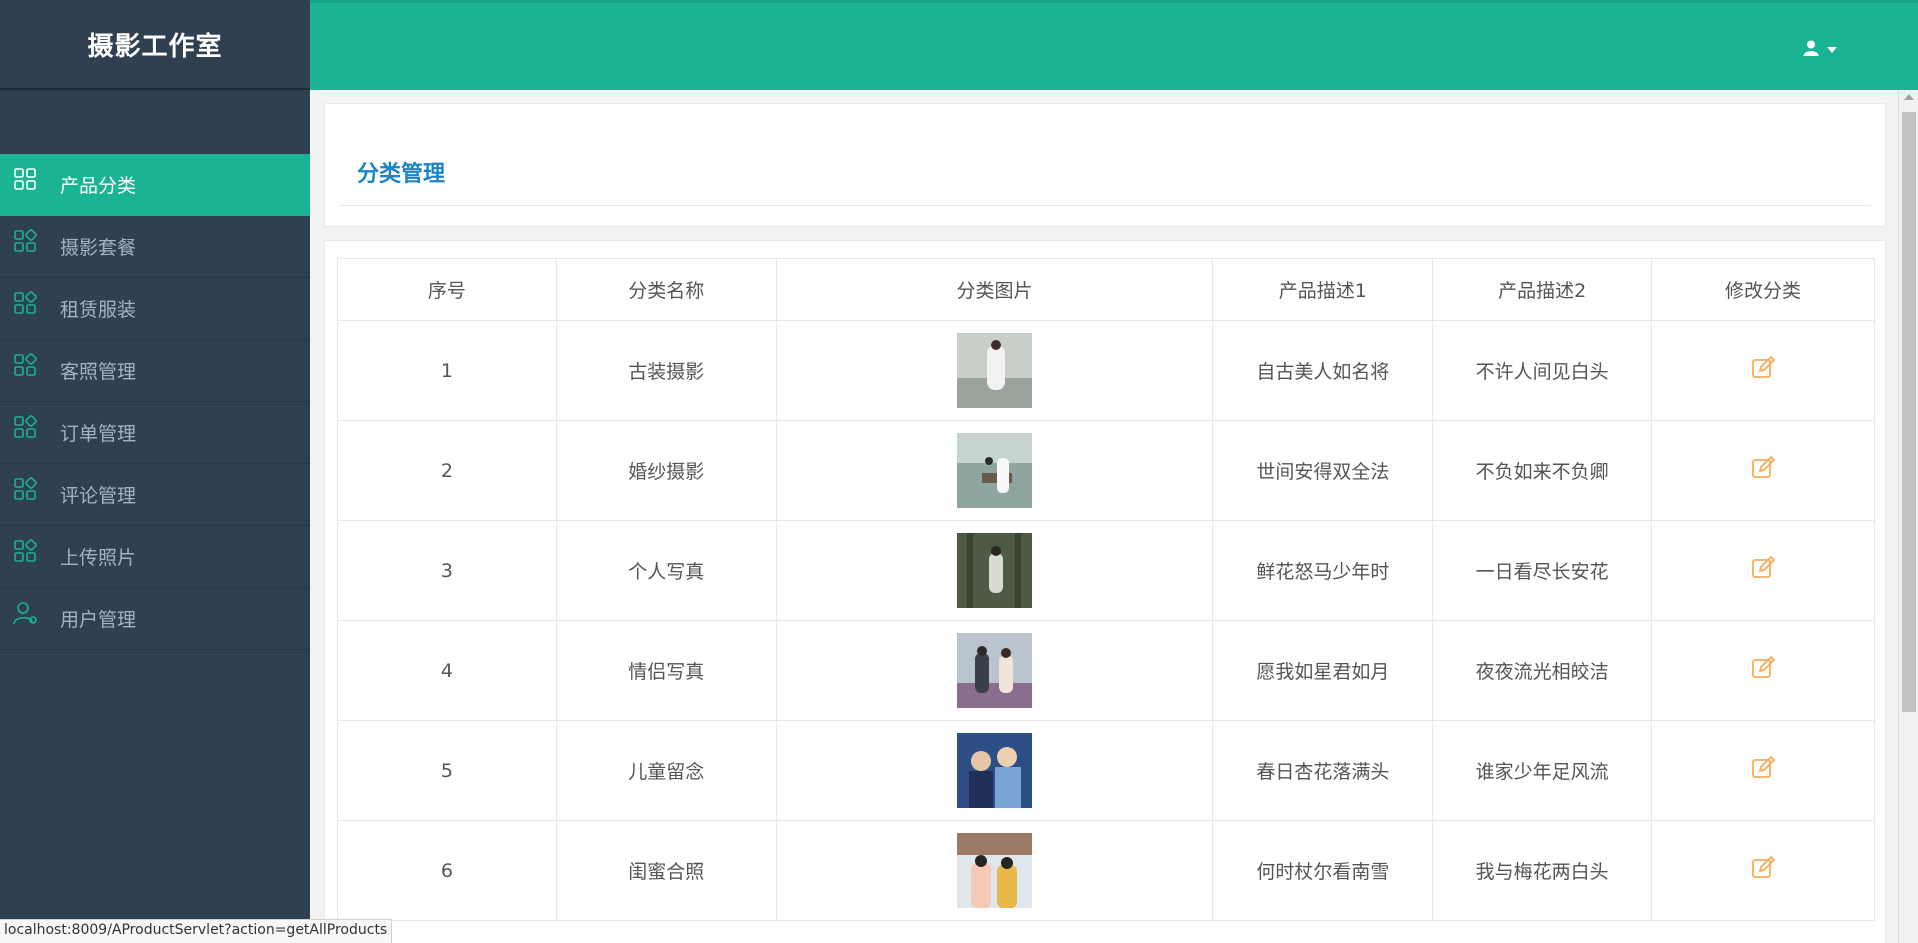 The image size is (1918, 943). Describe the element at coordinates (447, 870) in the screenshot. I see `row-id: 6` at that location.